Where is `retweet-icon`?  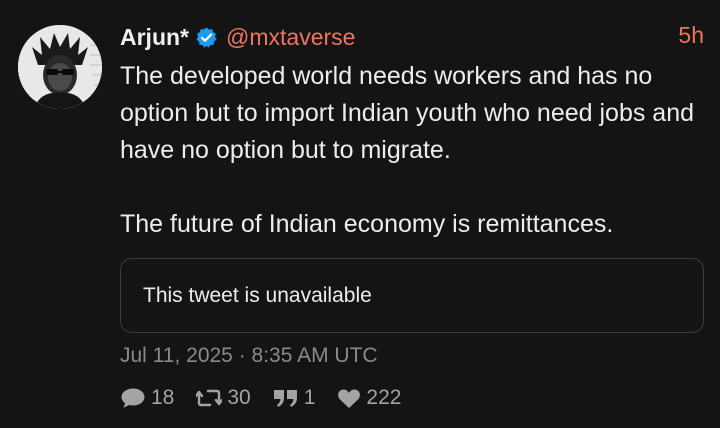 retweet-icon is located at coordinates (209, 398).